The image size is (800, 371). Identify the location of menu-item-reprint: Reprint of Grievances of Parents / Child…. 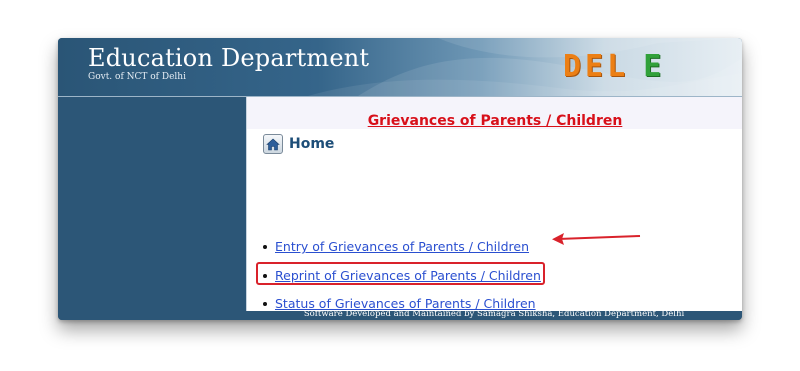
(402, 275).